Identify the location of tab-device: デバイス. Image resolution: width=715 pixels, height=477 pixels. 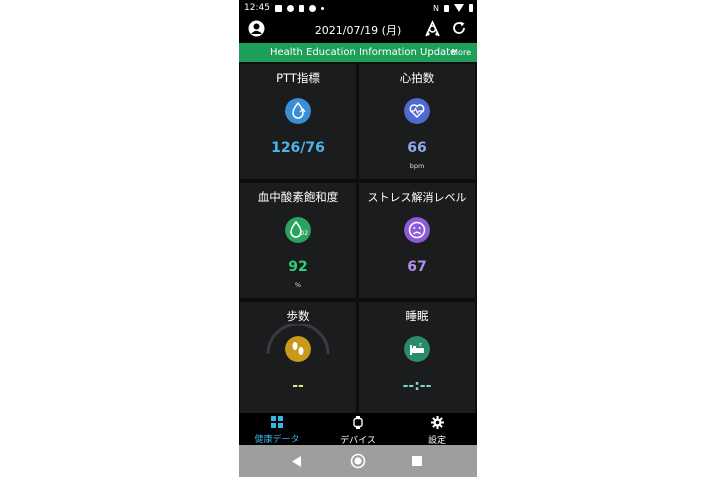
(358, 431).